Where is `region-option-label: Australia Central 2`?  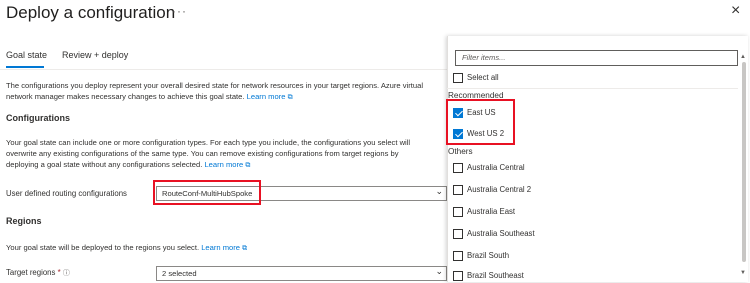
region-option-label: Australia Central 2 is located at coordinates (499, 189).